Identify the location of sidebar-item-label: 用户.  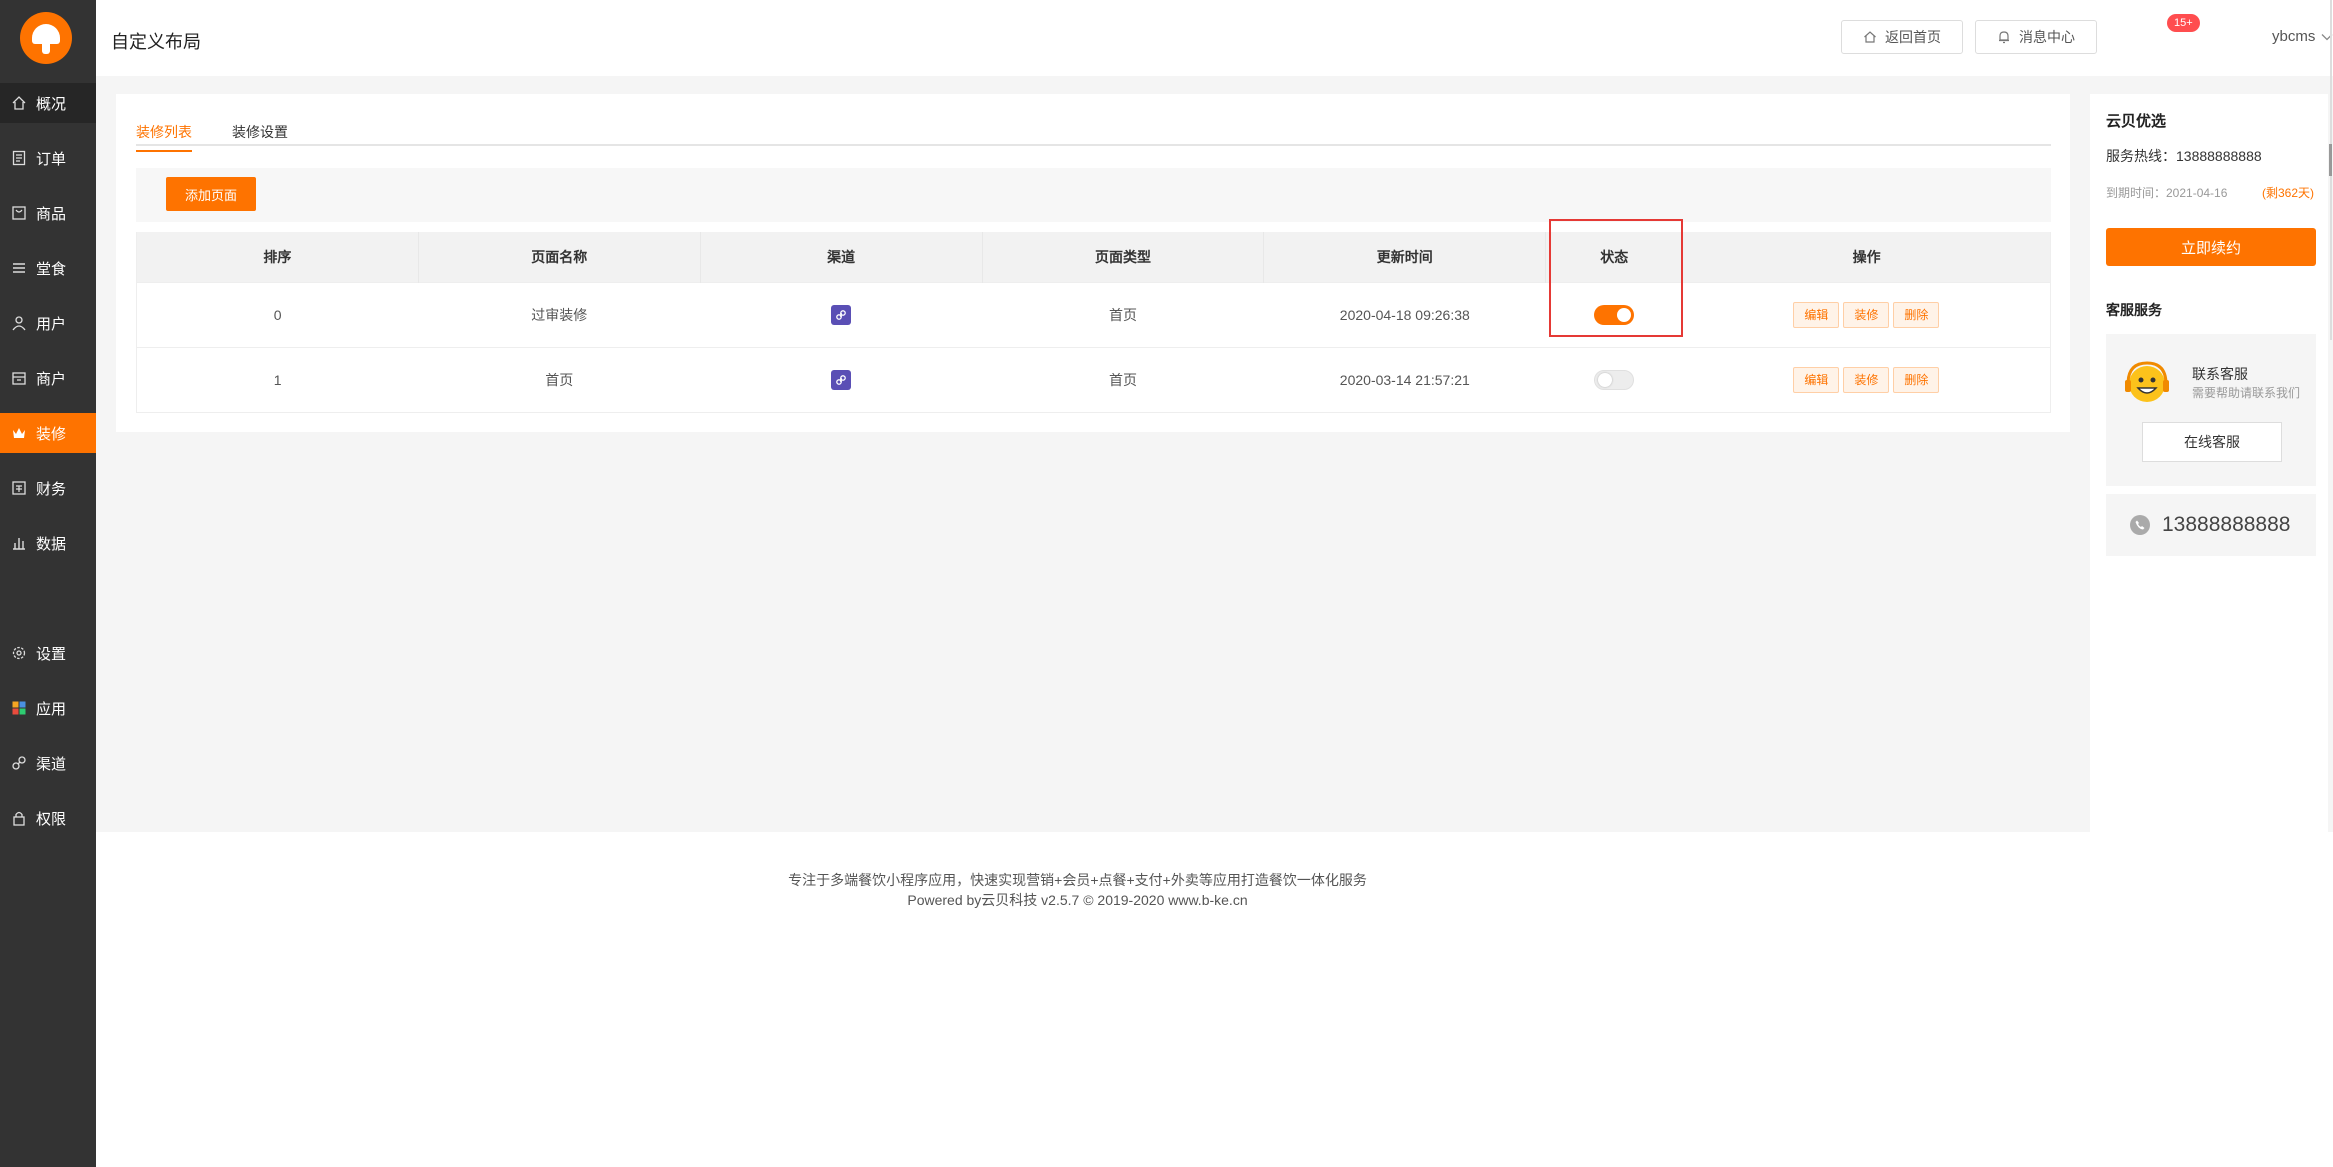
(51, 324).